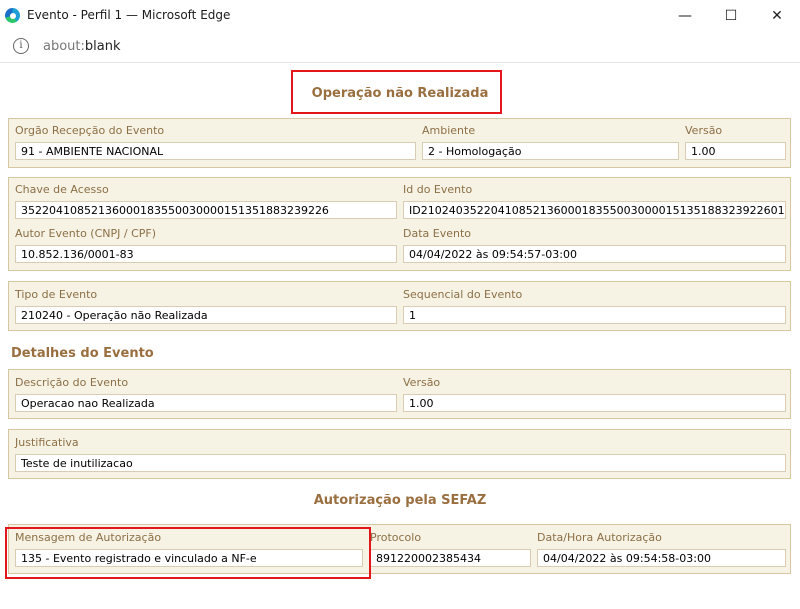  I want to click on edge-logo-icon, so click(12, 15).